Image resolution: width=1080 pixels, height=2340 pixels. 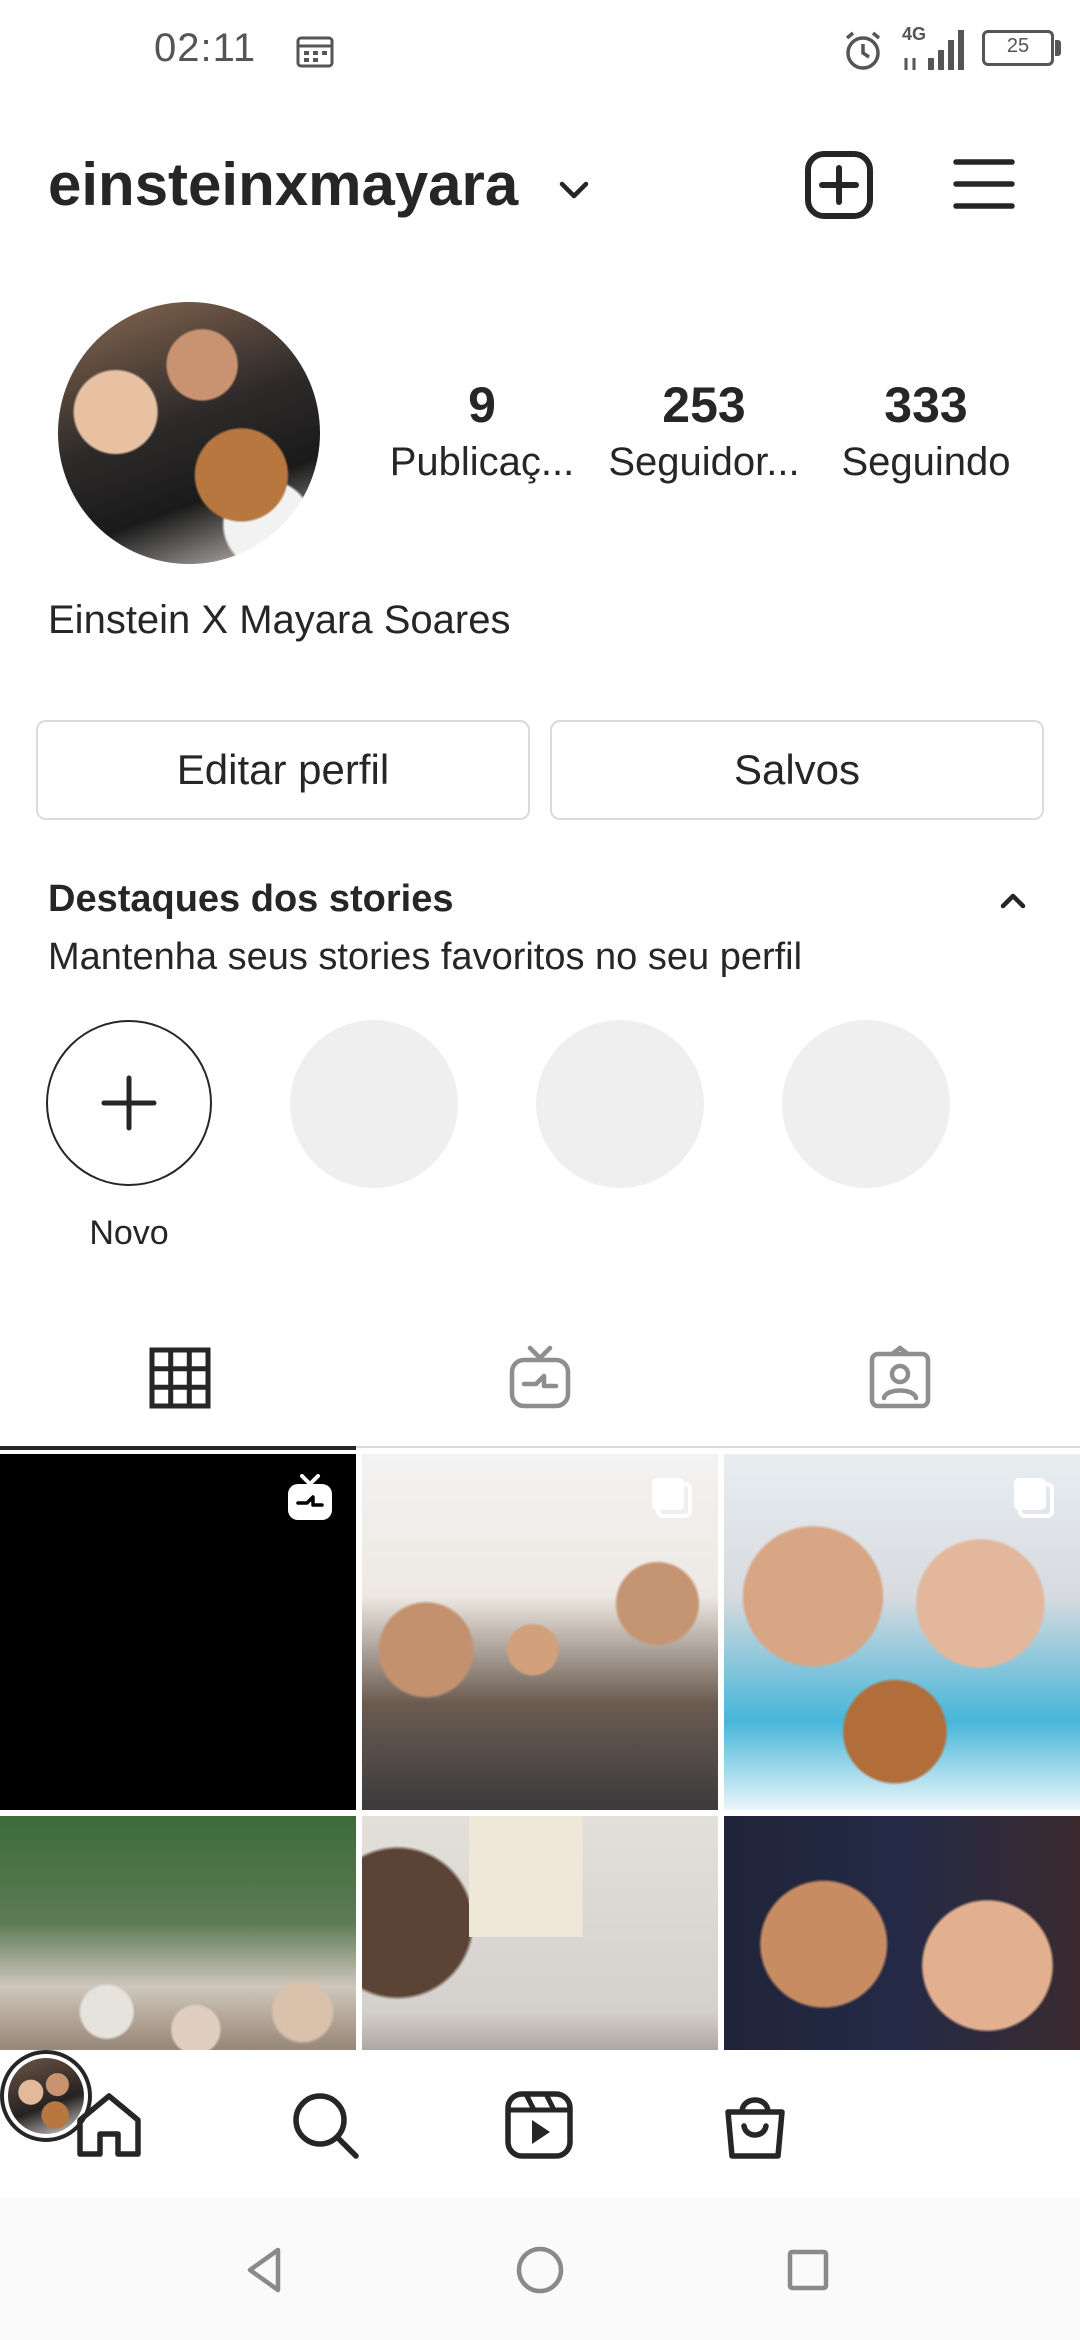 What do you see at coordinates (839, 185) in the screenshot?
I see `new-post-button` at bounding box center [839, 185].